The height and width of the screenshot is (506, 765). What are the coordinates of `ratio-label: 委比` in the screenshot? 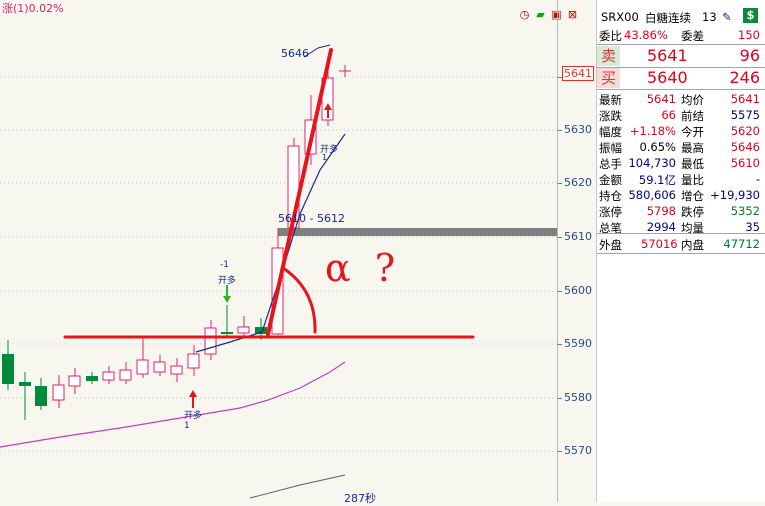 It's located at (610, 36).